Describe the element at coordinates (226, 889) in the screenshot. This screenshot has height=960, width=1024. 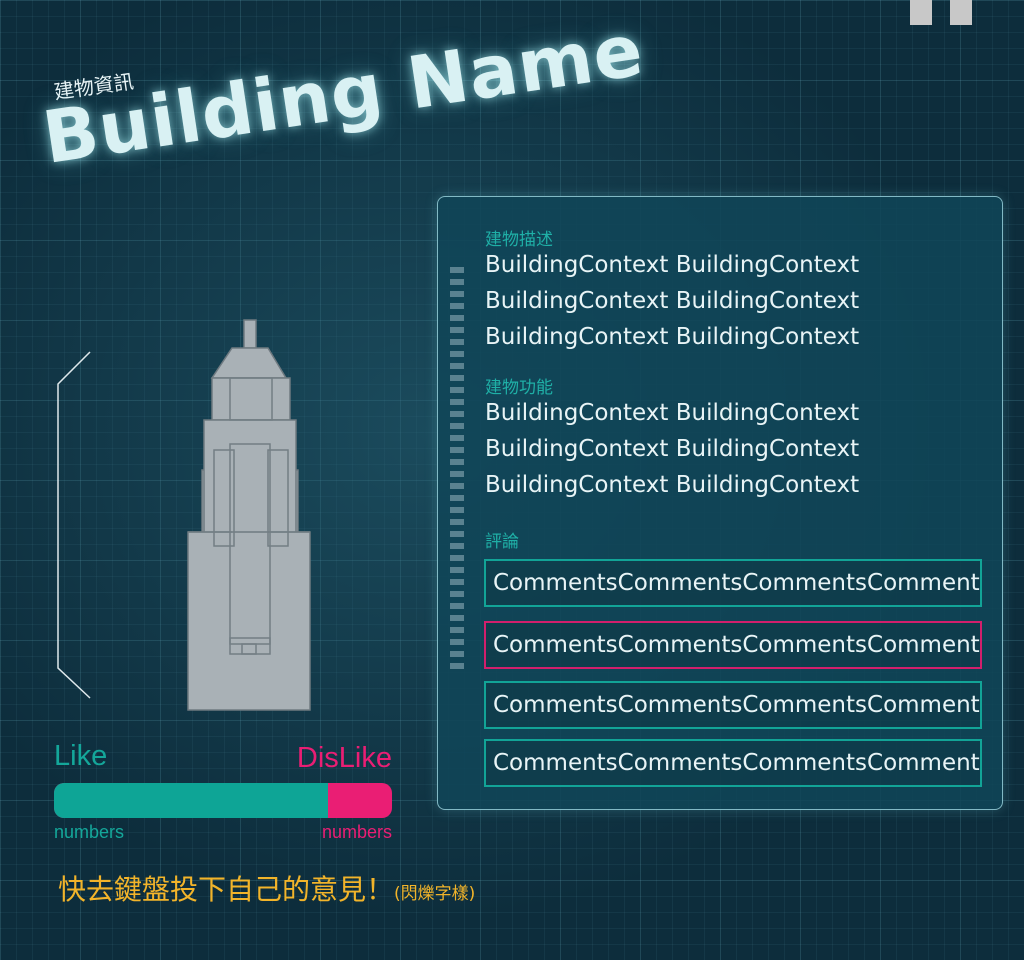
I see `vote-prompt-text: 快去鍵盤投下自己的意見！` at that location.